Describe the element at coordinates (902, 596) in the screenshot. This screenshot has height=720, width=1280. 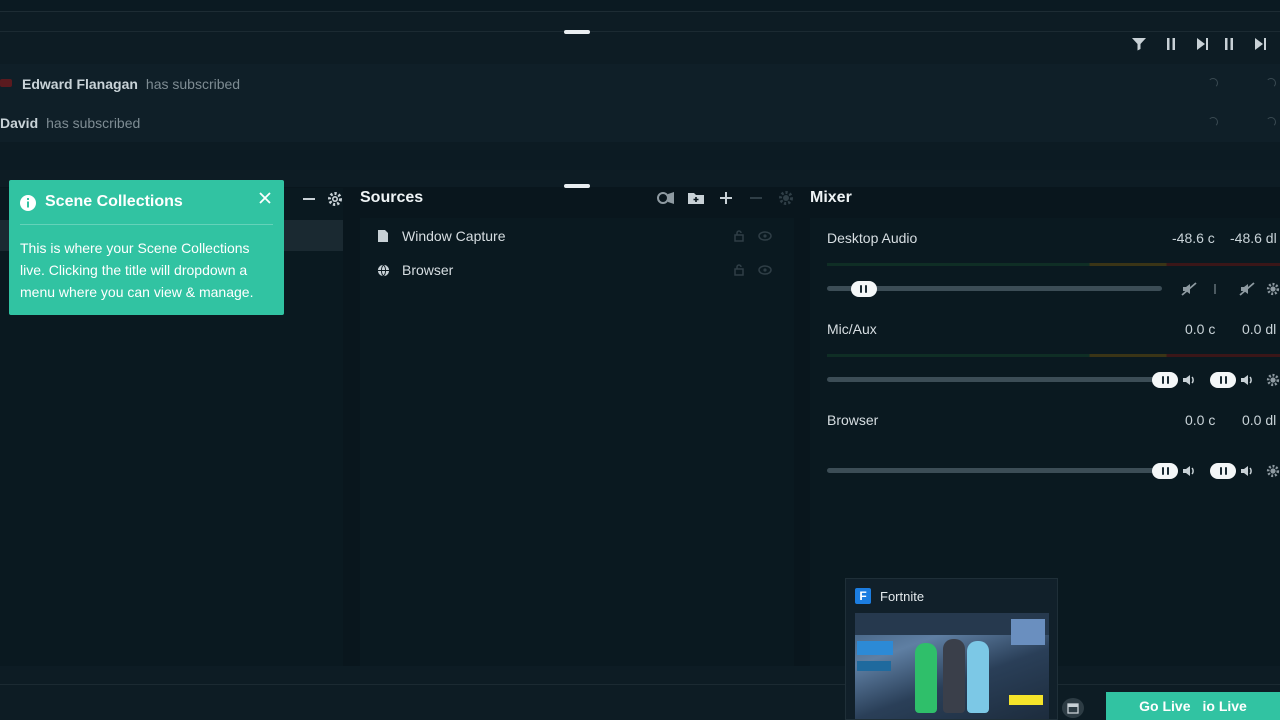
I see `preview-title: Fortnite` at that location.